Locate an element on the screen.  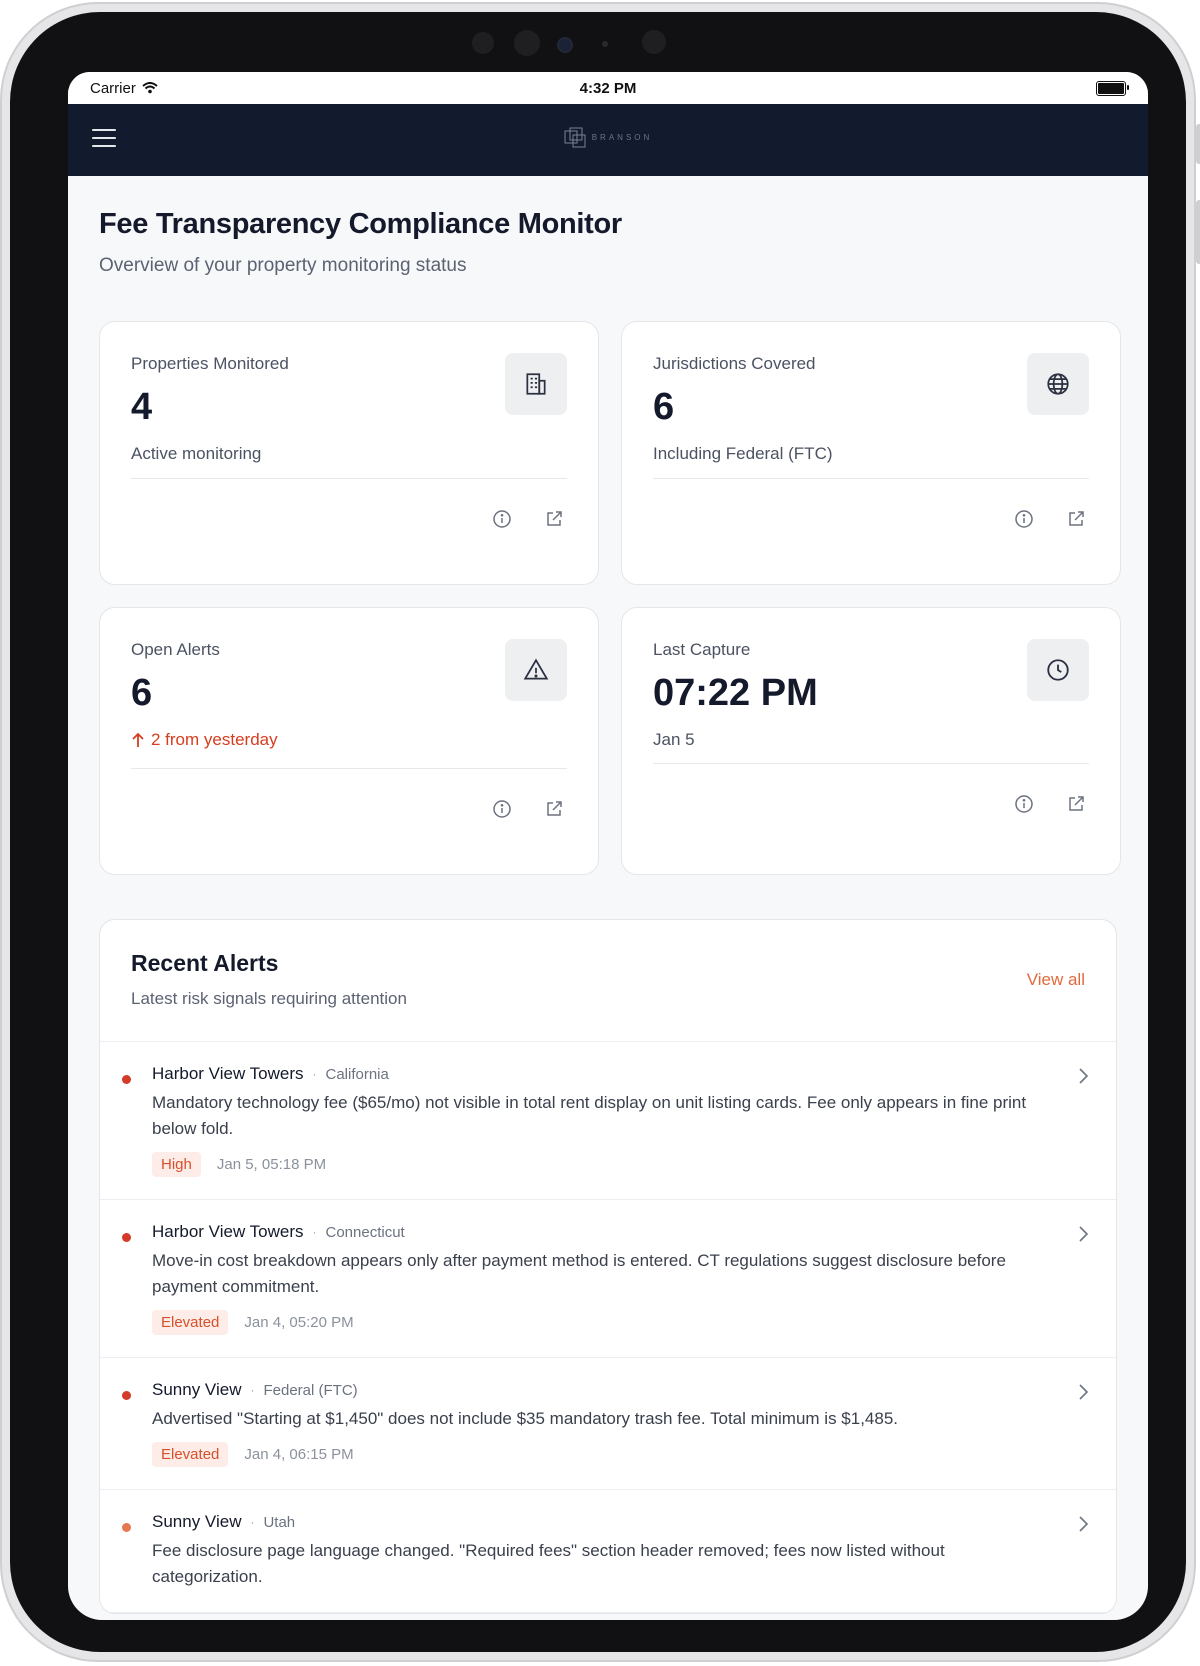
warning-icon is located at coordinates (536, 670).